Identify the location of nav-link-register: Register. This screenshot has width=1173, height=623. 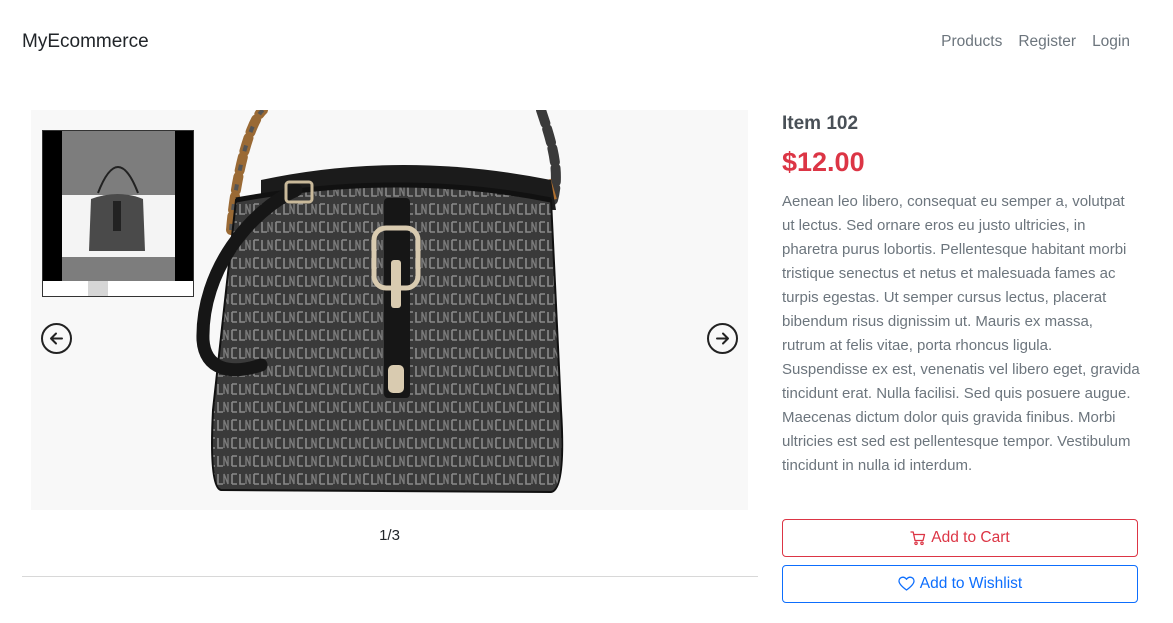
(1047, 42).